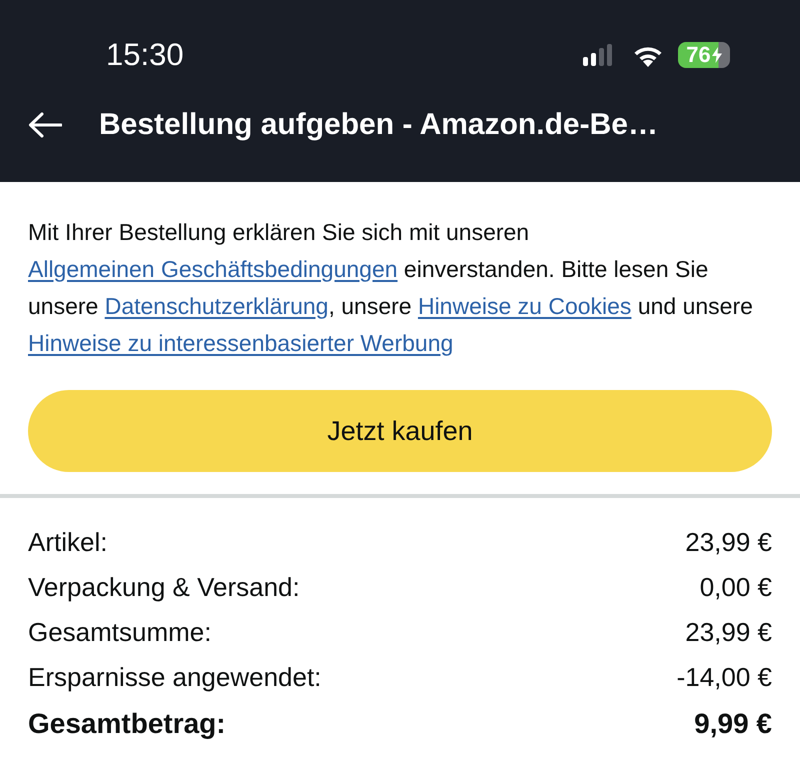 The image size is (800, 770). I want to click on summary-label: Gesamtsumme:, so click(120, 632).